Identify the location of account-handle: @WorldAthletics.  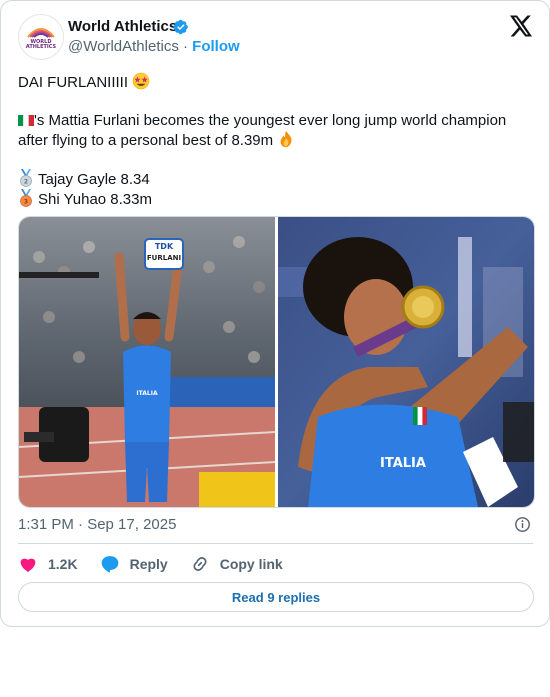
(123, 46).